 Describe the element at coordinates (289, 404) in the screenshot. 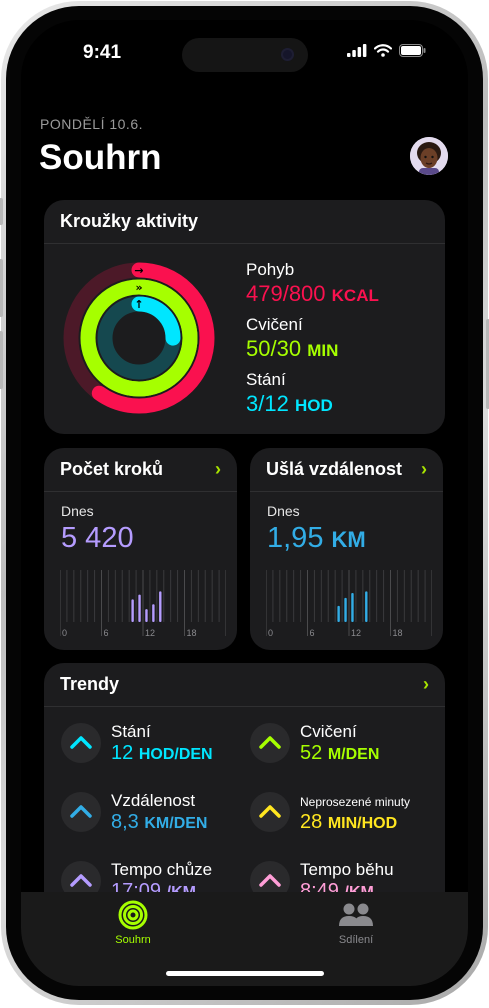

I see `stand-value: 3/12 HOD` at that location.